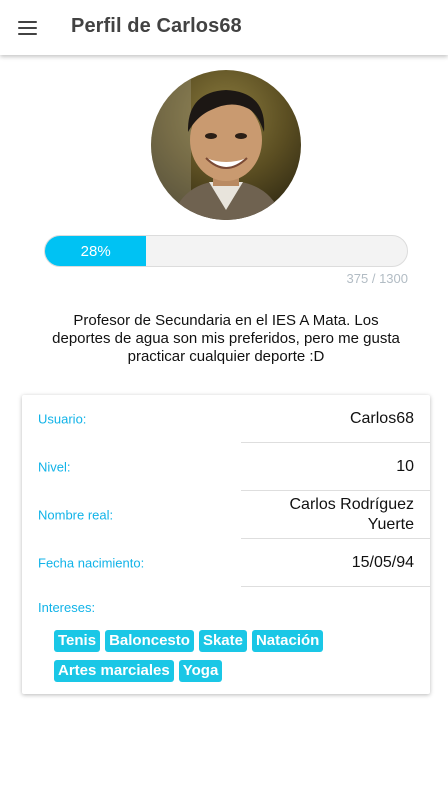 This screenshot has height=810, width=448. I want to click on progress-count: 375 / 1300, so click(377, 278).